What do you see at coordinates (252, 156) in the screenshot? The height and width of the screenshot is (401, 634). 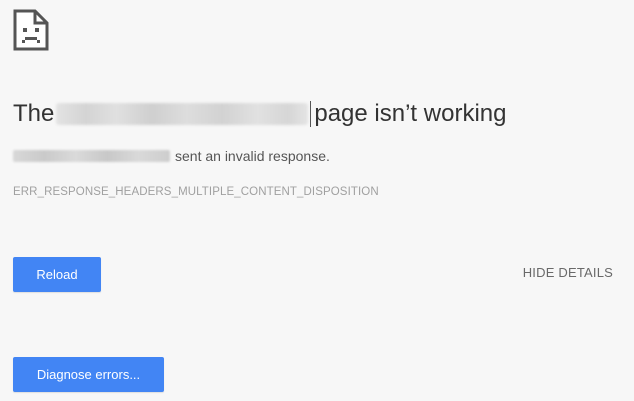 I see `summary-text: sent an invalid response.` at bounding box center [252, 156].